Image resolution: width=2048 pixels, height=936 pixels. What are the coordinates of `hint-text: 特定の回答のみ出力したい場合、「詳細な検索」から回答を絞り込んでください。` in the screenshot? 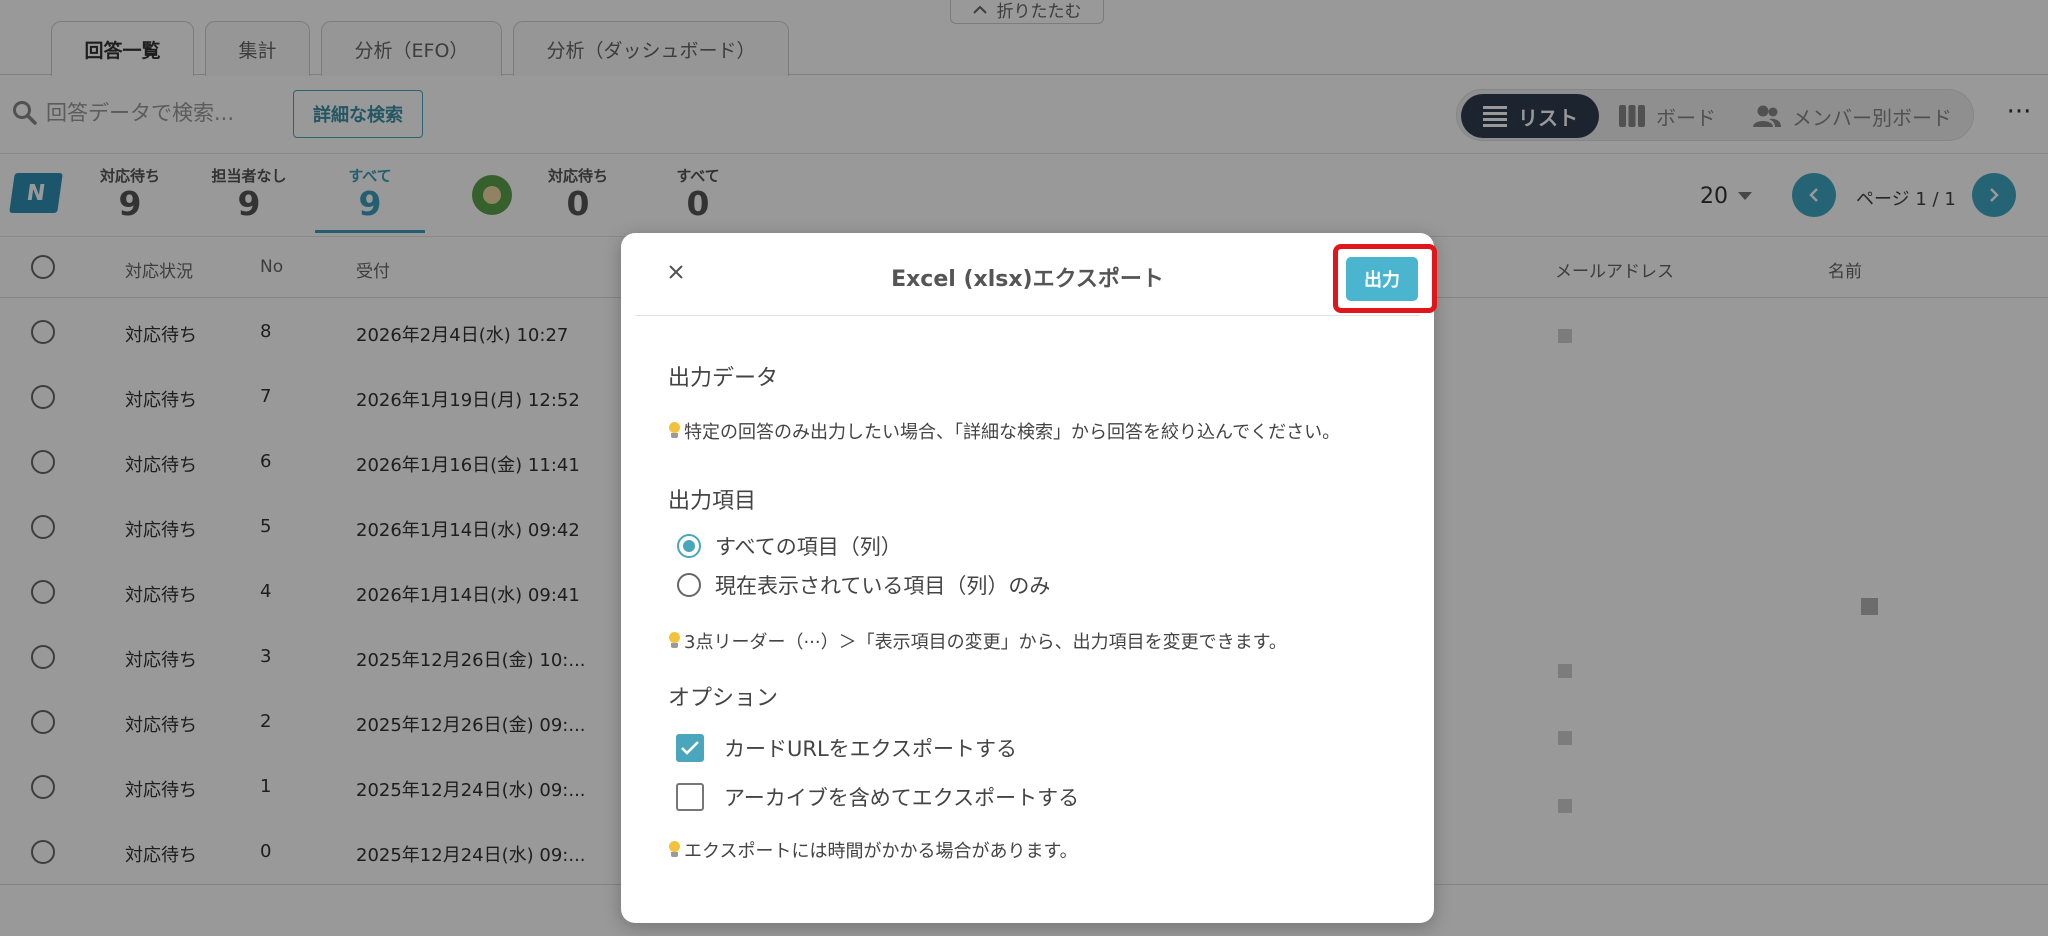 It's located at (1012, 432).